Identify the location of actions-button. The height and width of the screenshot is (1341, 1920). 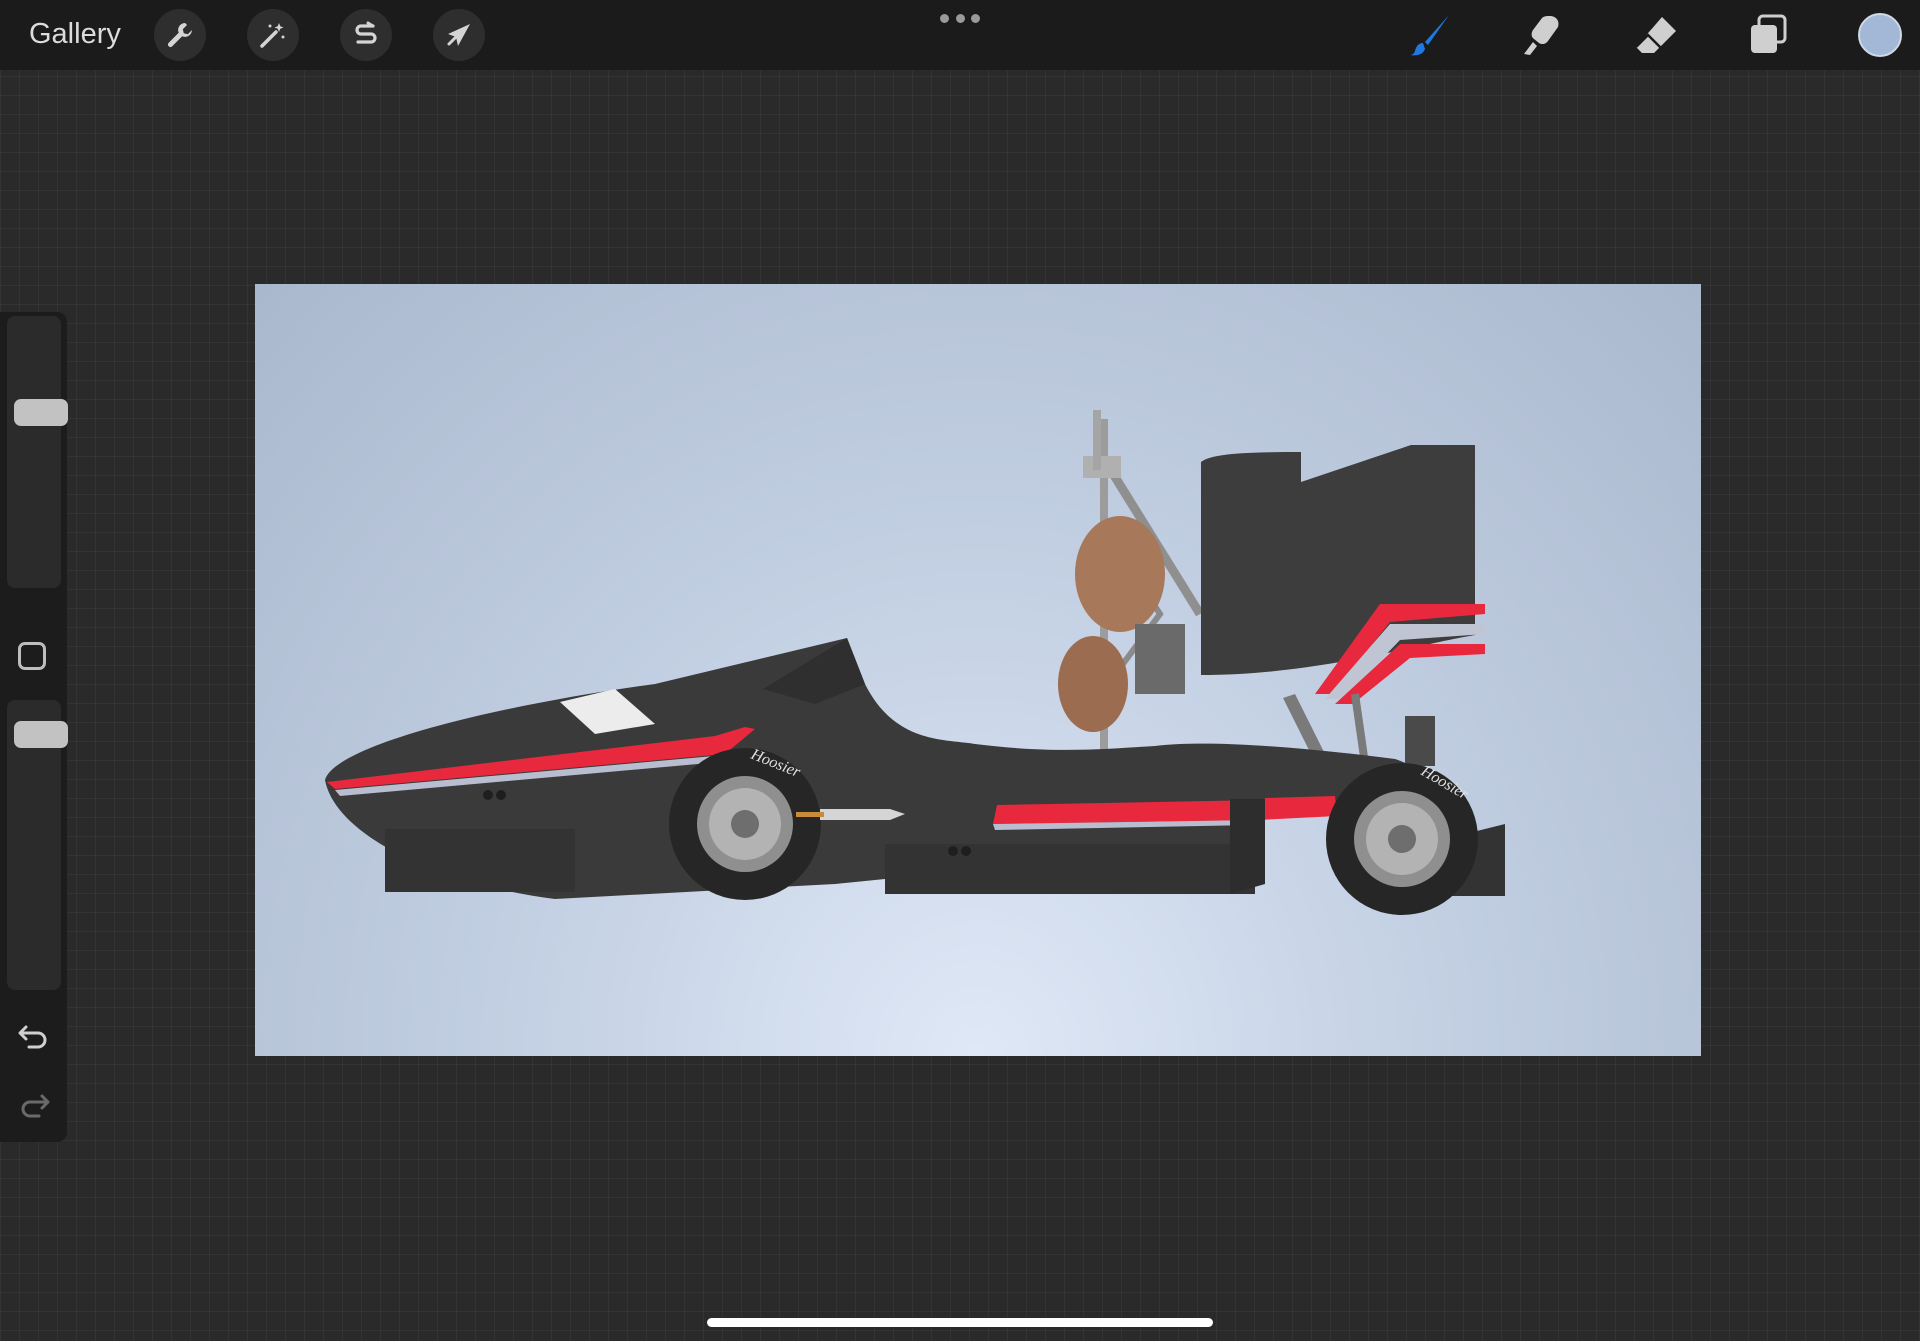
(180, 35).